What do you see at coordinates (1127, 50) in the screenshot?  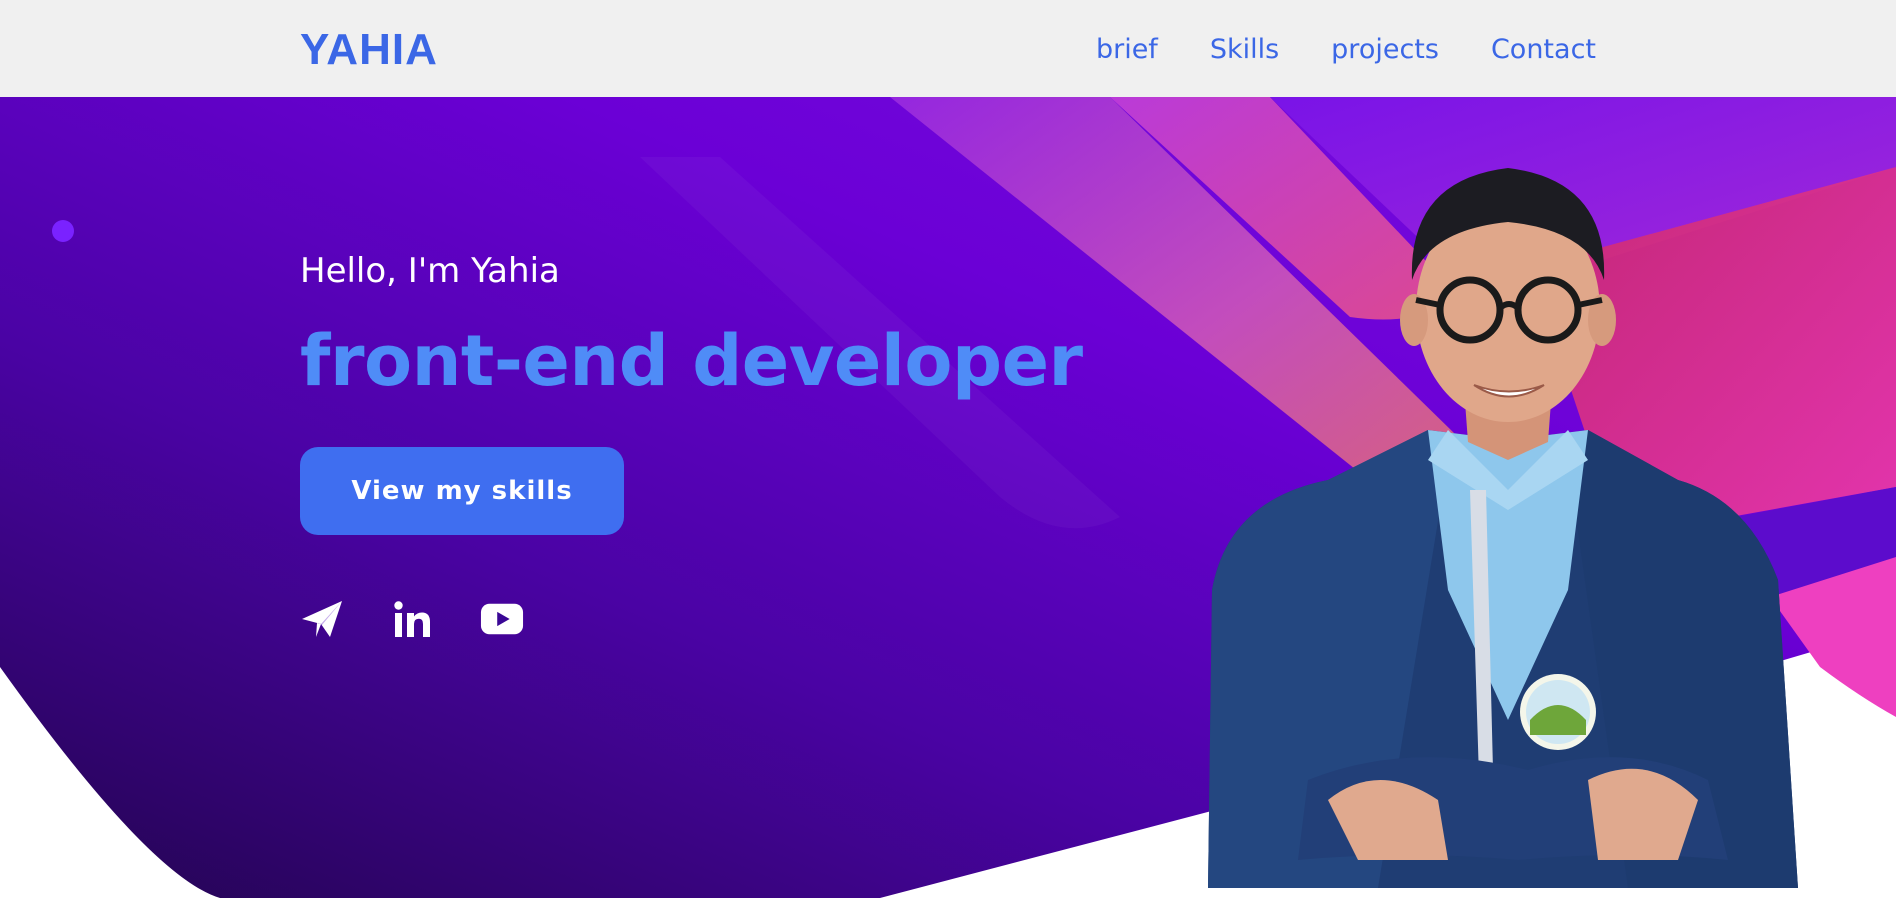 I see `nav-link-brief: brief` at bounding box center [1127, 50].